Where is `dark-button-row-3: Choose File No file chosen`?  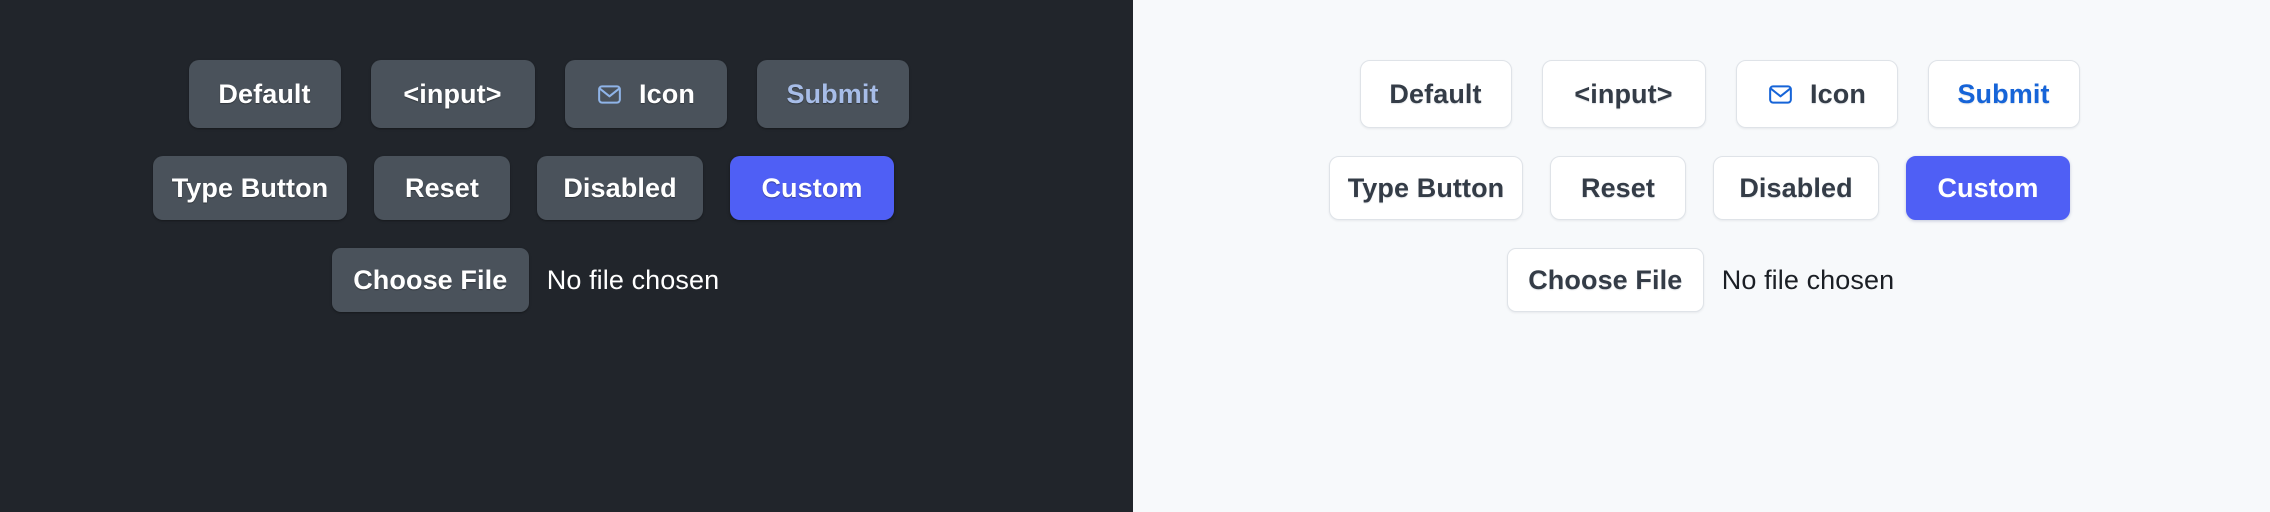 dark-button-row-3: Choose File No file chosen is located at coordinates (525, 280).